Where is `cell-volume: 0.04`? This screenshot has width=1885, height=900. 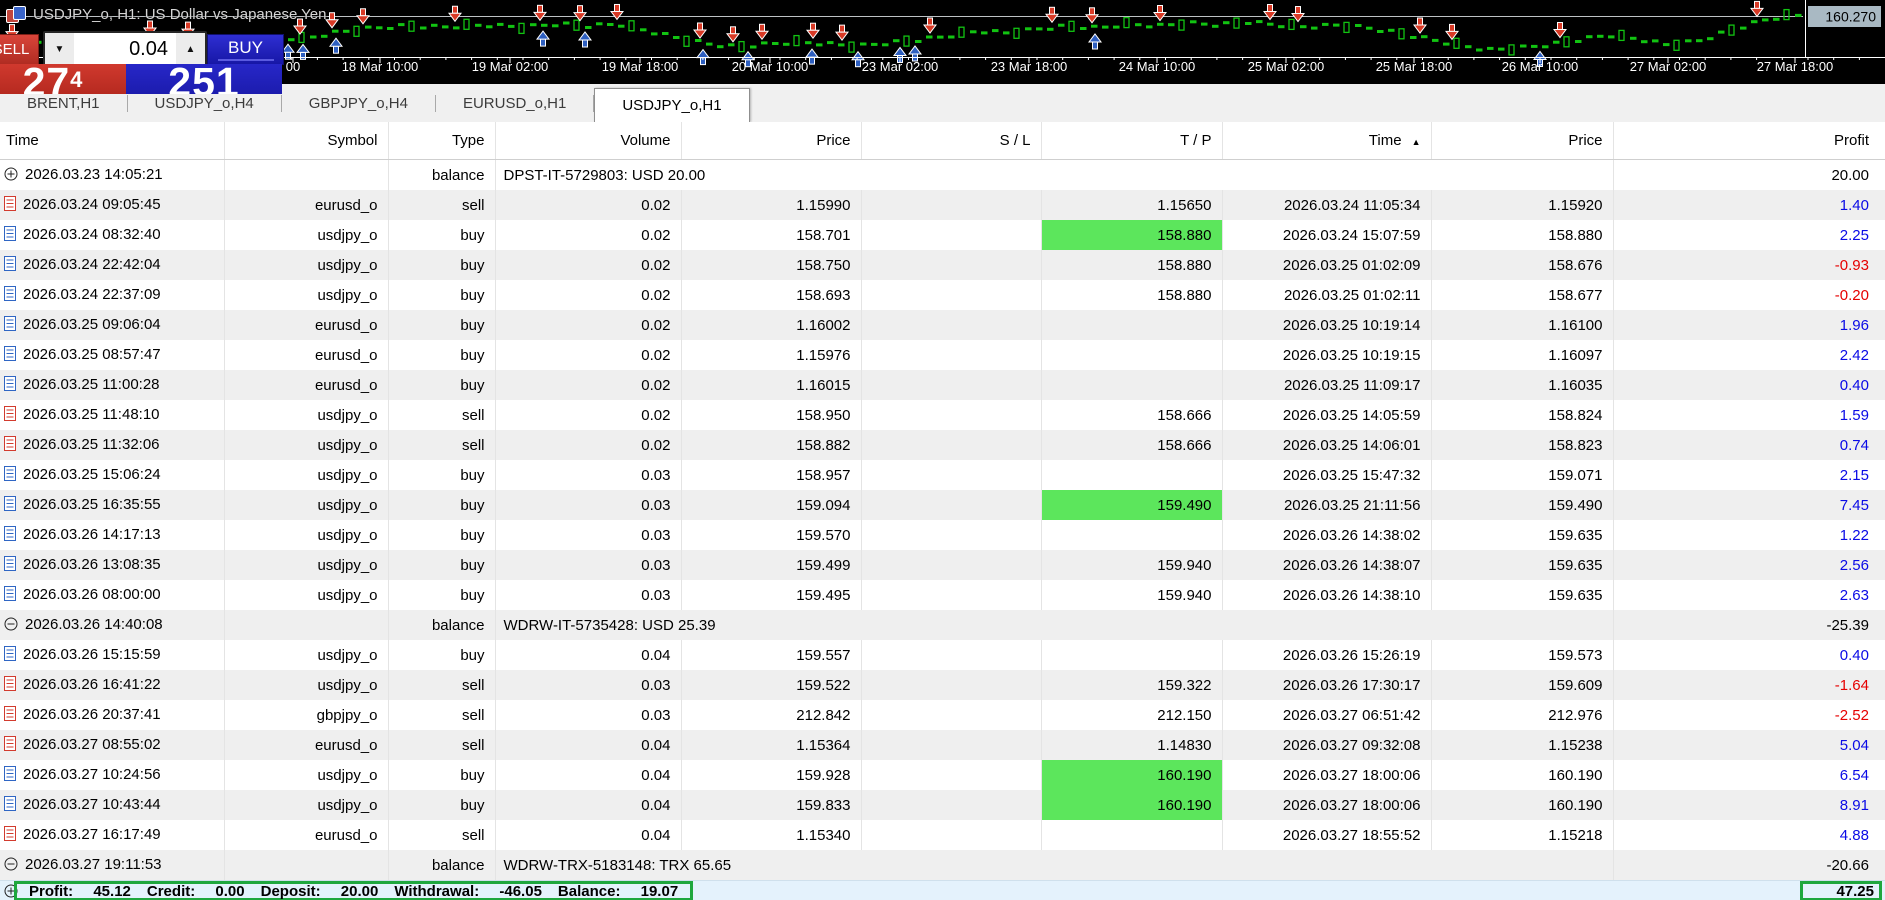
cell-volume: 0.04 is located at coordinates (588, 835).